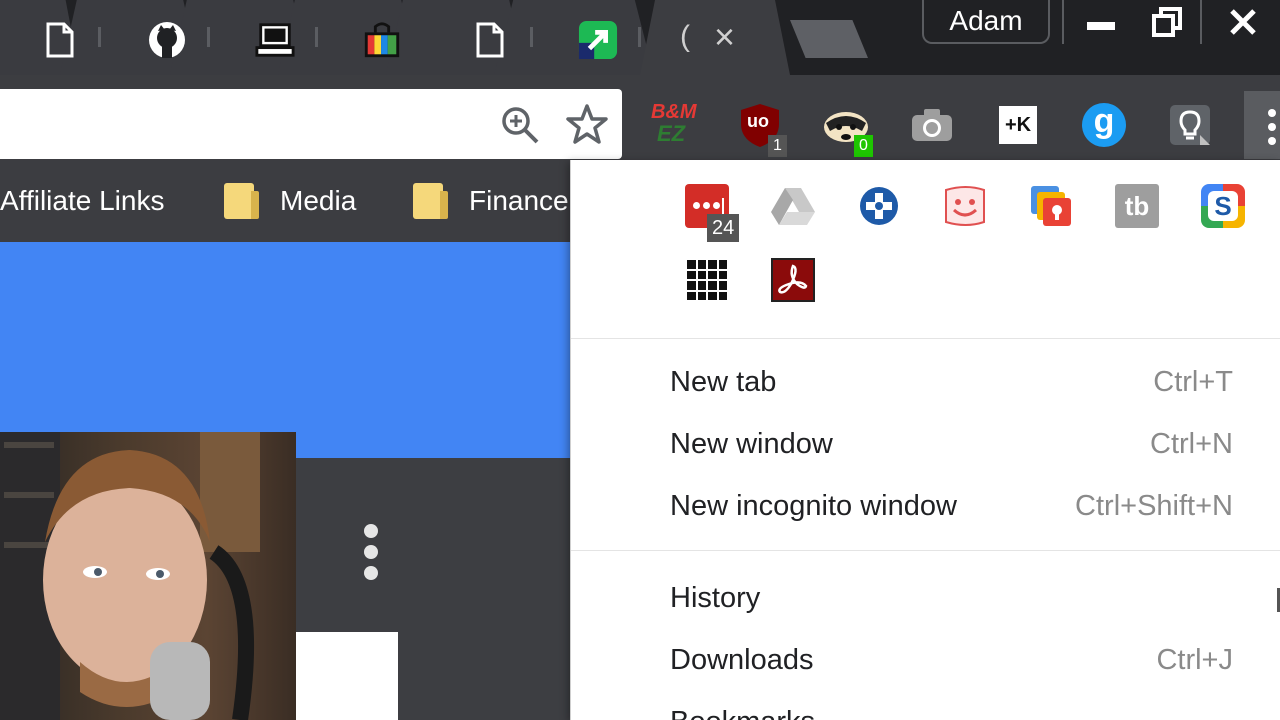 The image size is (1280, 720). Describe the element at coordinates (715, 598) in the screenshot. I see `menu-item-label: History` at that location.